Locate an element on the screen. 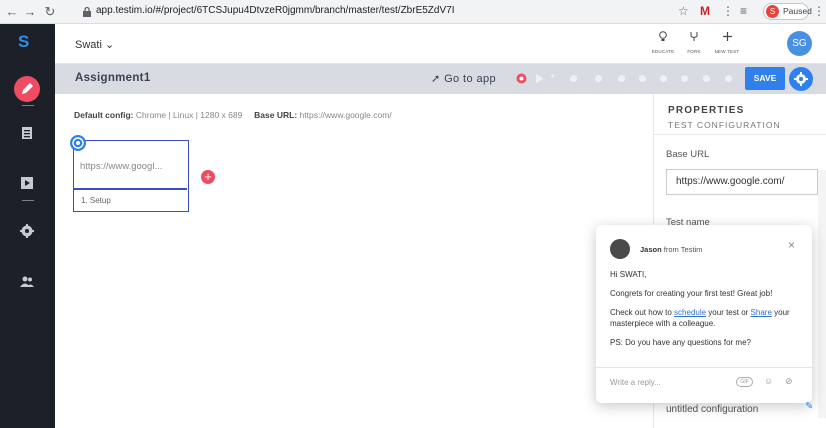  chat-text: Check out how to is located at coordinates (642, 312).